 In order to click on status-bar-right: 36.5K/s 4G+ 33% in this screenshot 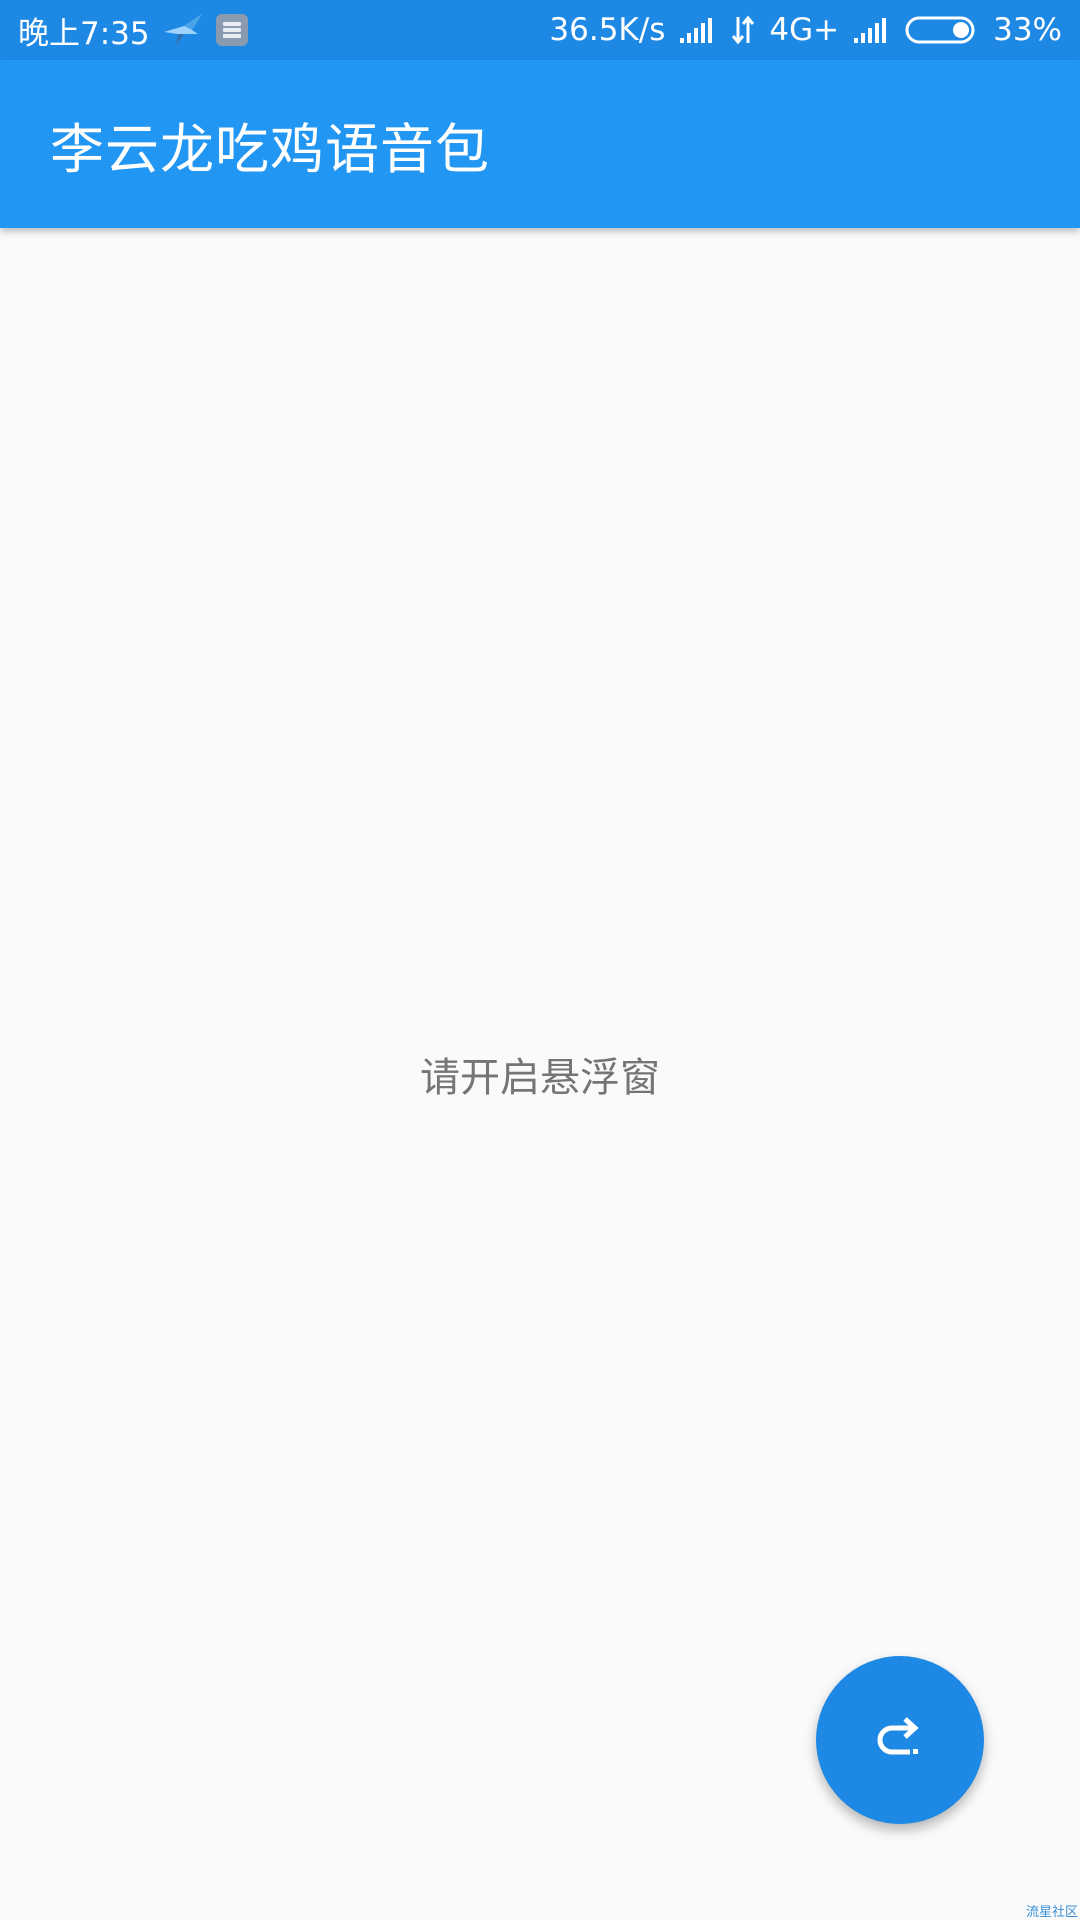, I will do `click(798, 30)`.